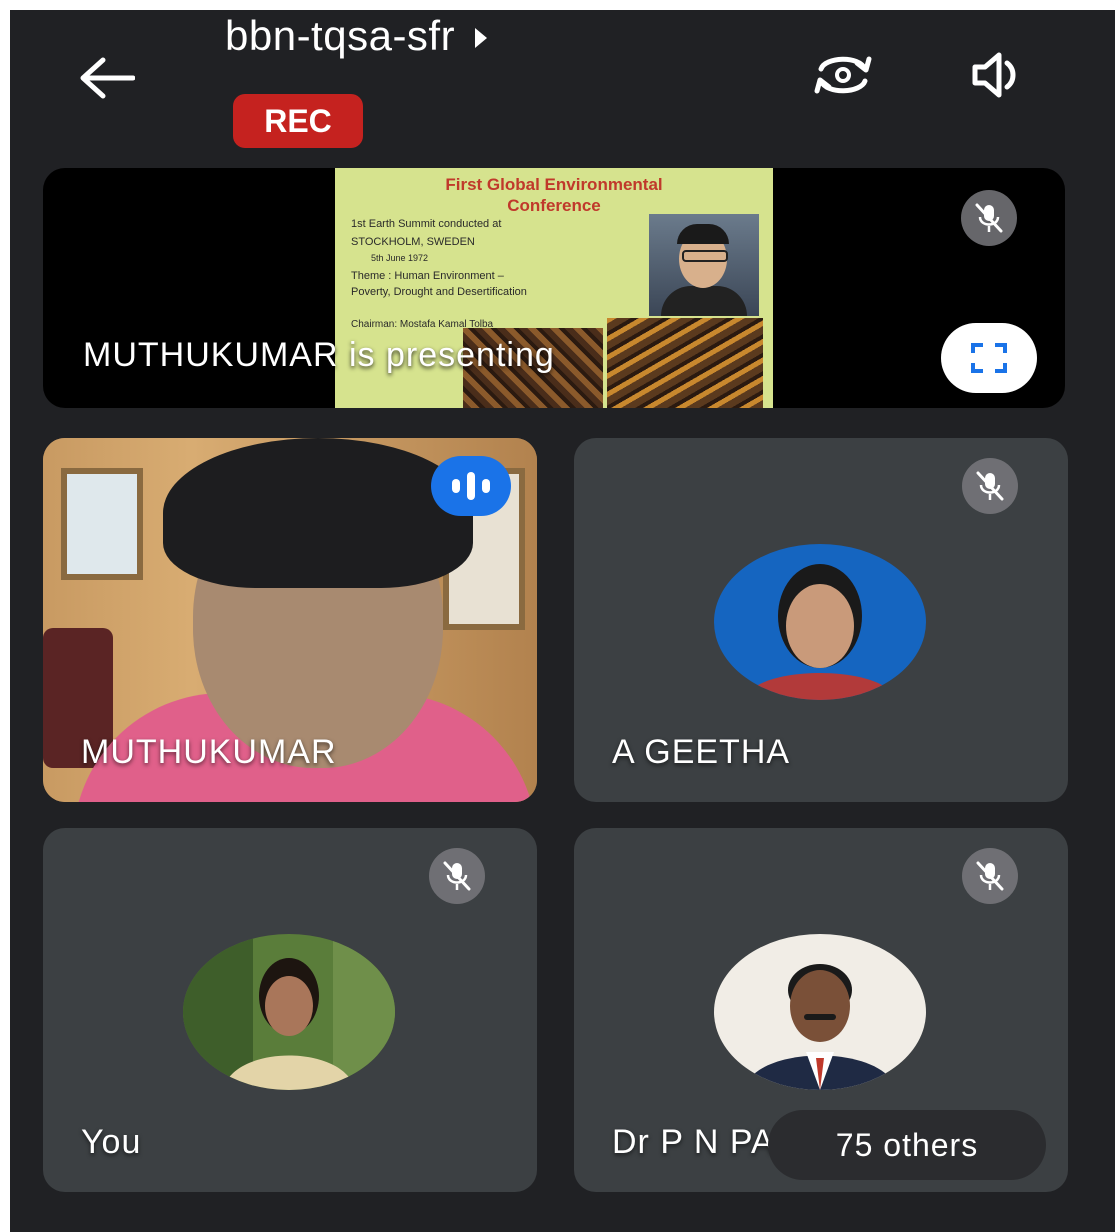 This screenshot has height=1232, width=1115. What do you see at coordinates (427, 276) in the screenshot?
I see `slide-text-line4: Theme : Human Environment –` at bounding box center [427, 276].